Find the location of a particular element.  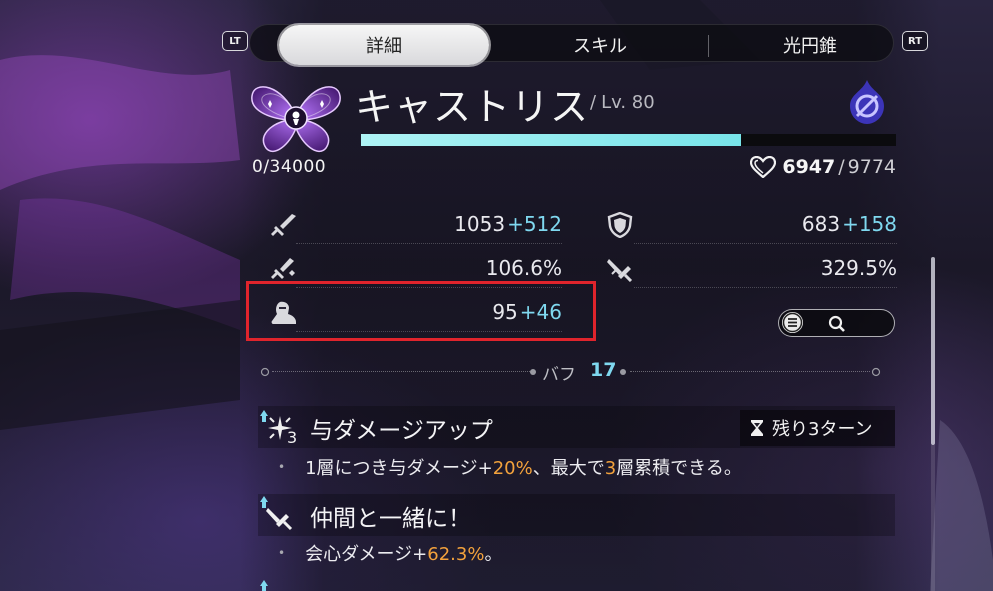

rt-button-hint: RT is located at coordinates (915, 41).